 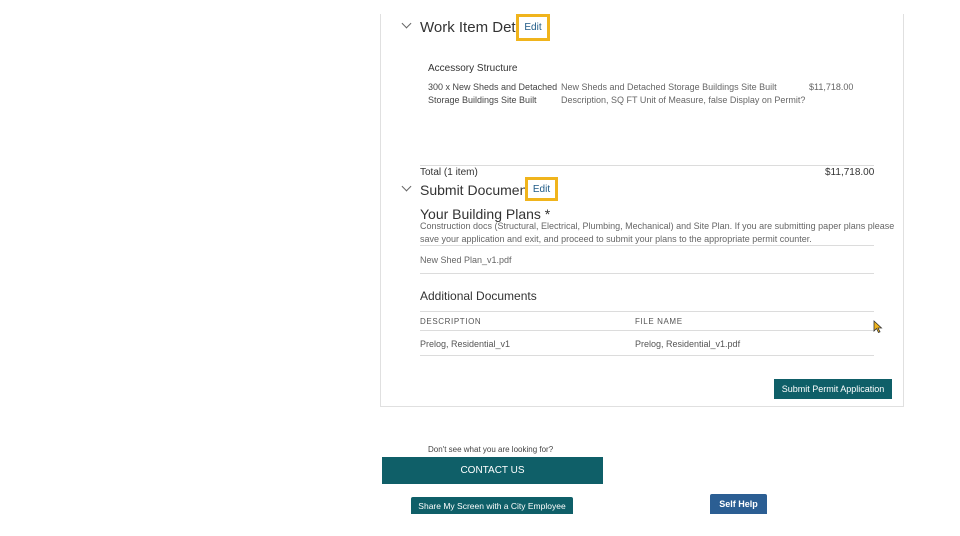 What do you see at coordinates (482, 100) in the screenshot?
I see `work-item-name-line2: Storage Buildings Site Built` at bounding box center [482, 100].